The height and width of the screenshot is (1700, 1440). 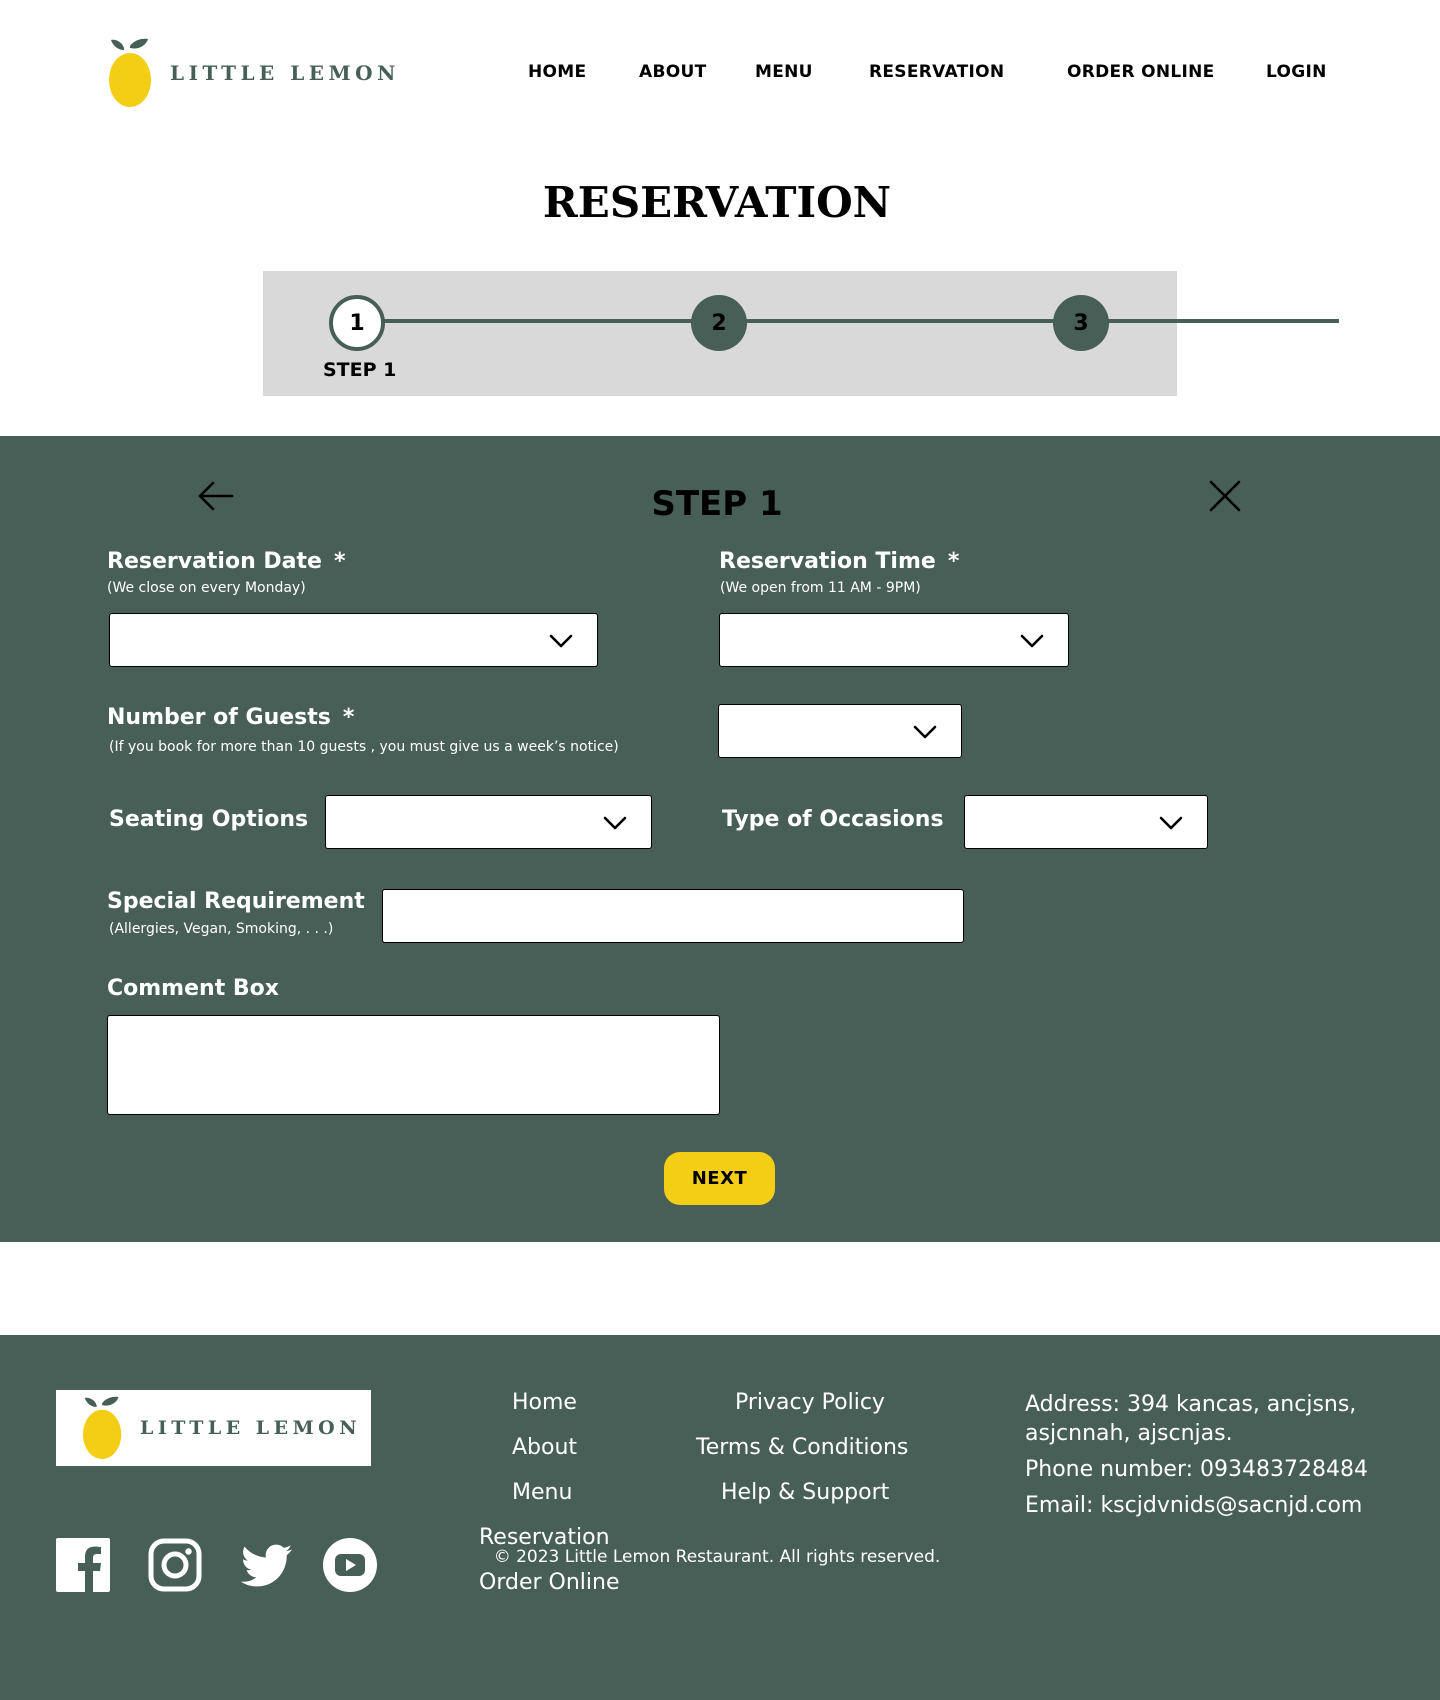 I want to click on guests-label-text: Number of Guests, so click(x=219, y=717).